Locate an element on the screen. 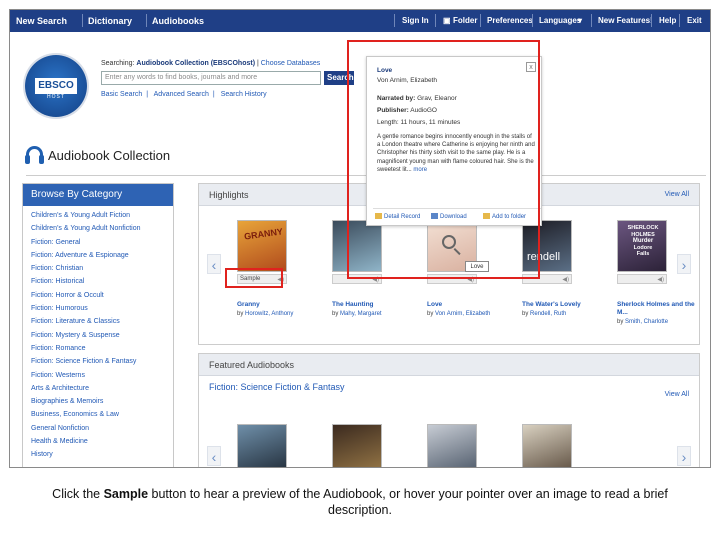 This screenshot has height=540, width=720. book-title-link: The Haunting is located at coordinates (372, 305).